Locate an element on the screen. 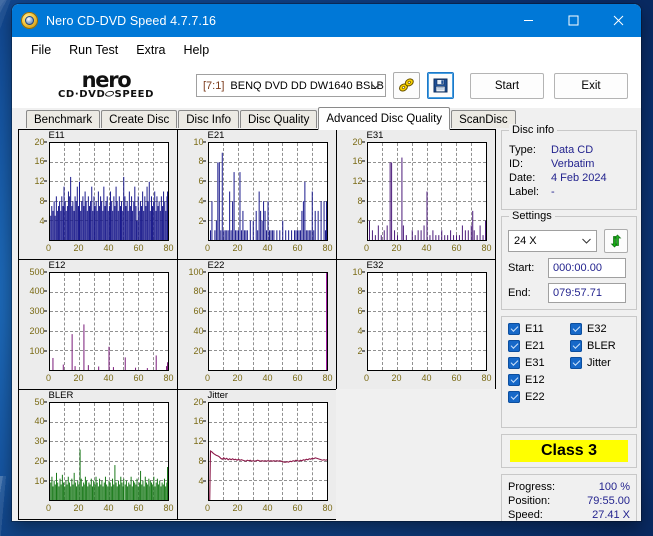  checkbox-e21: E21 is located at coordinates (539, 346).